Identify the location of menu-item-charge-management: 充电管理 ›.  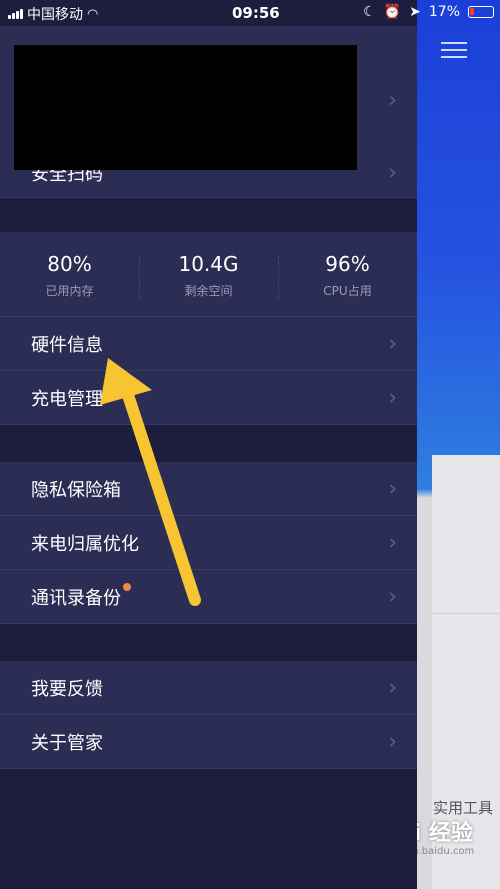
(208, 398).